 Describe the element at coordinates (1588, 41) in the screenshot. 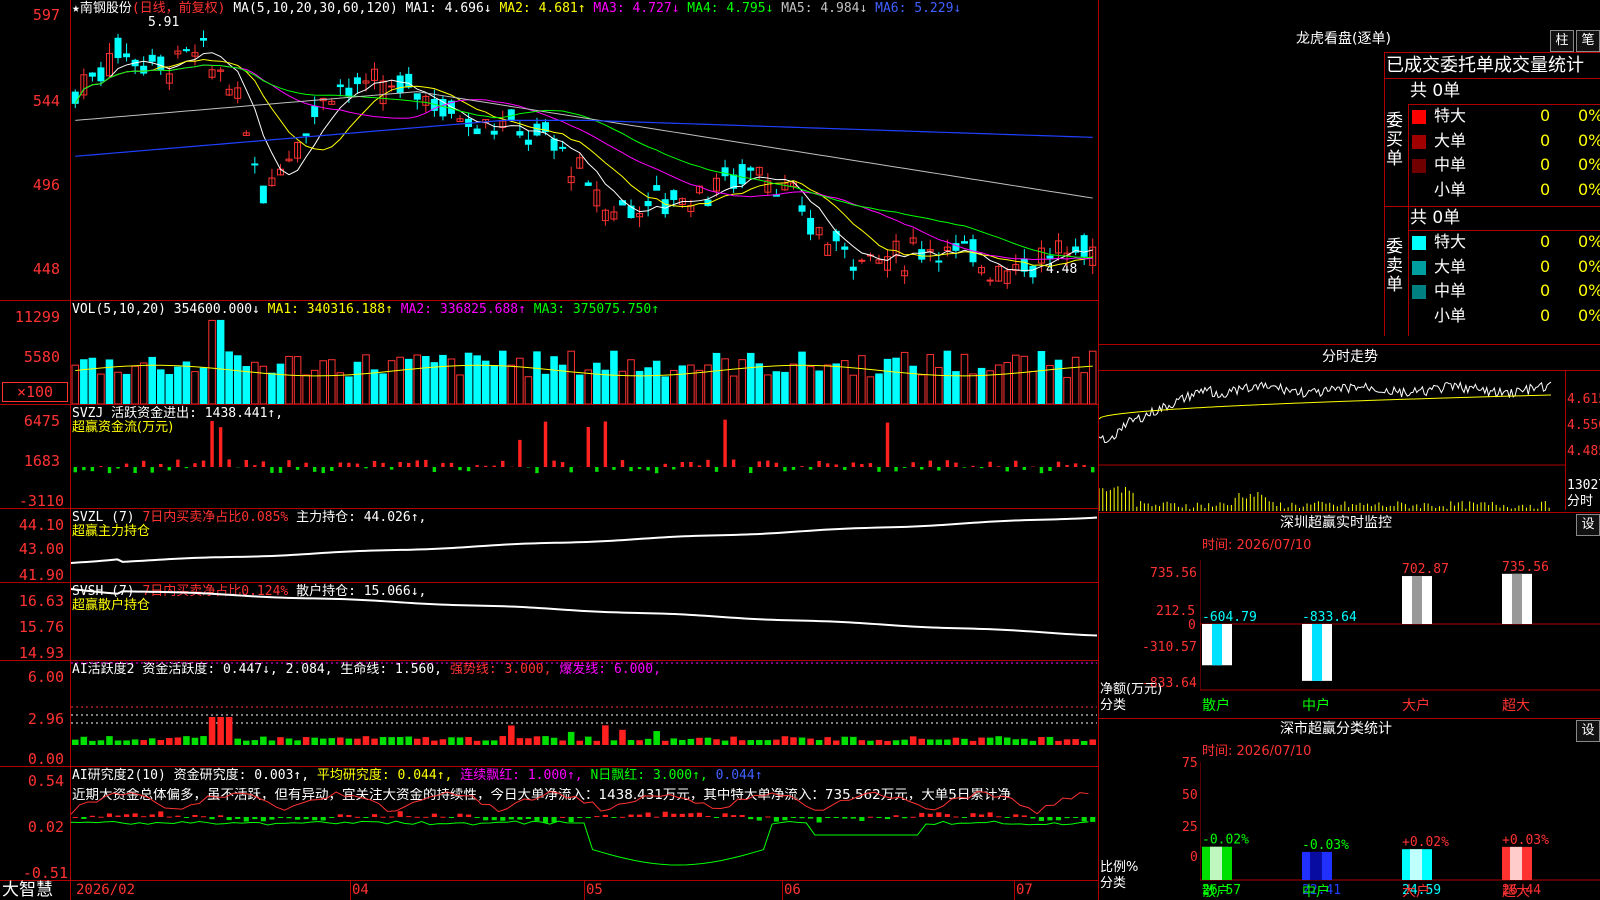

I see `pen-view-button: 笔` at that location.